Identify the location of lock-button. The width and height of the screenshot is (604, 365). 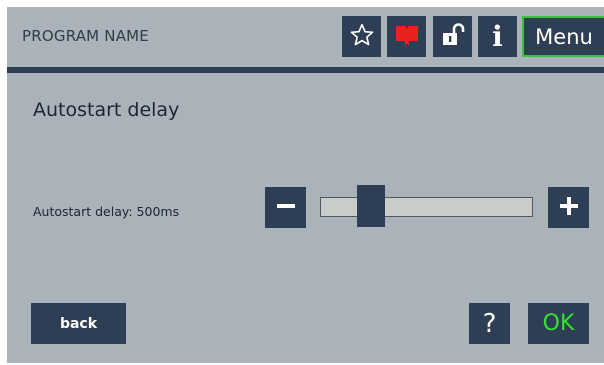
(452, 36).